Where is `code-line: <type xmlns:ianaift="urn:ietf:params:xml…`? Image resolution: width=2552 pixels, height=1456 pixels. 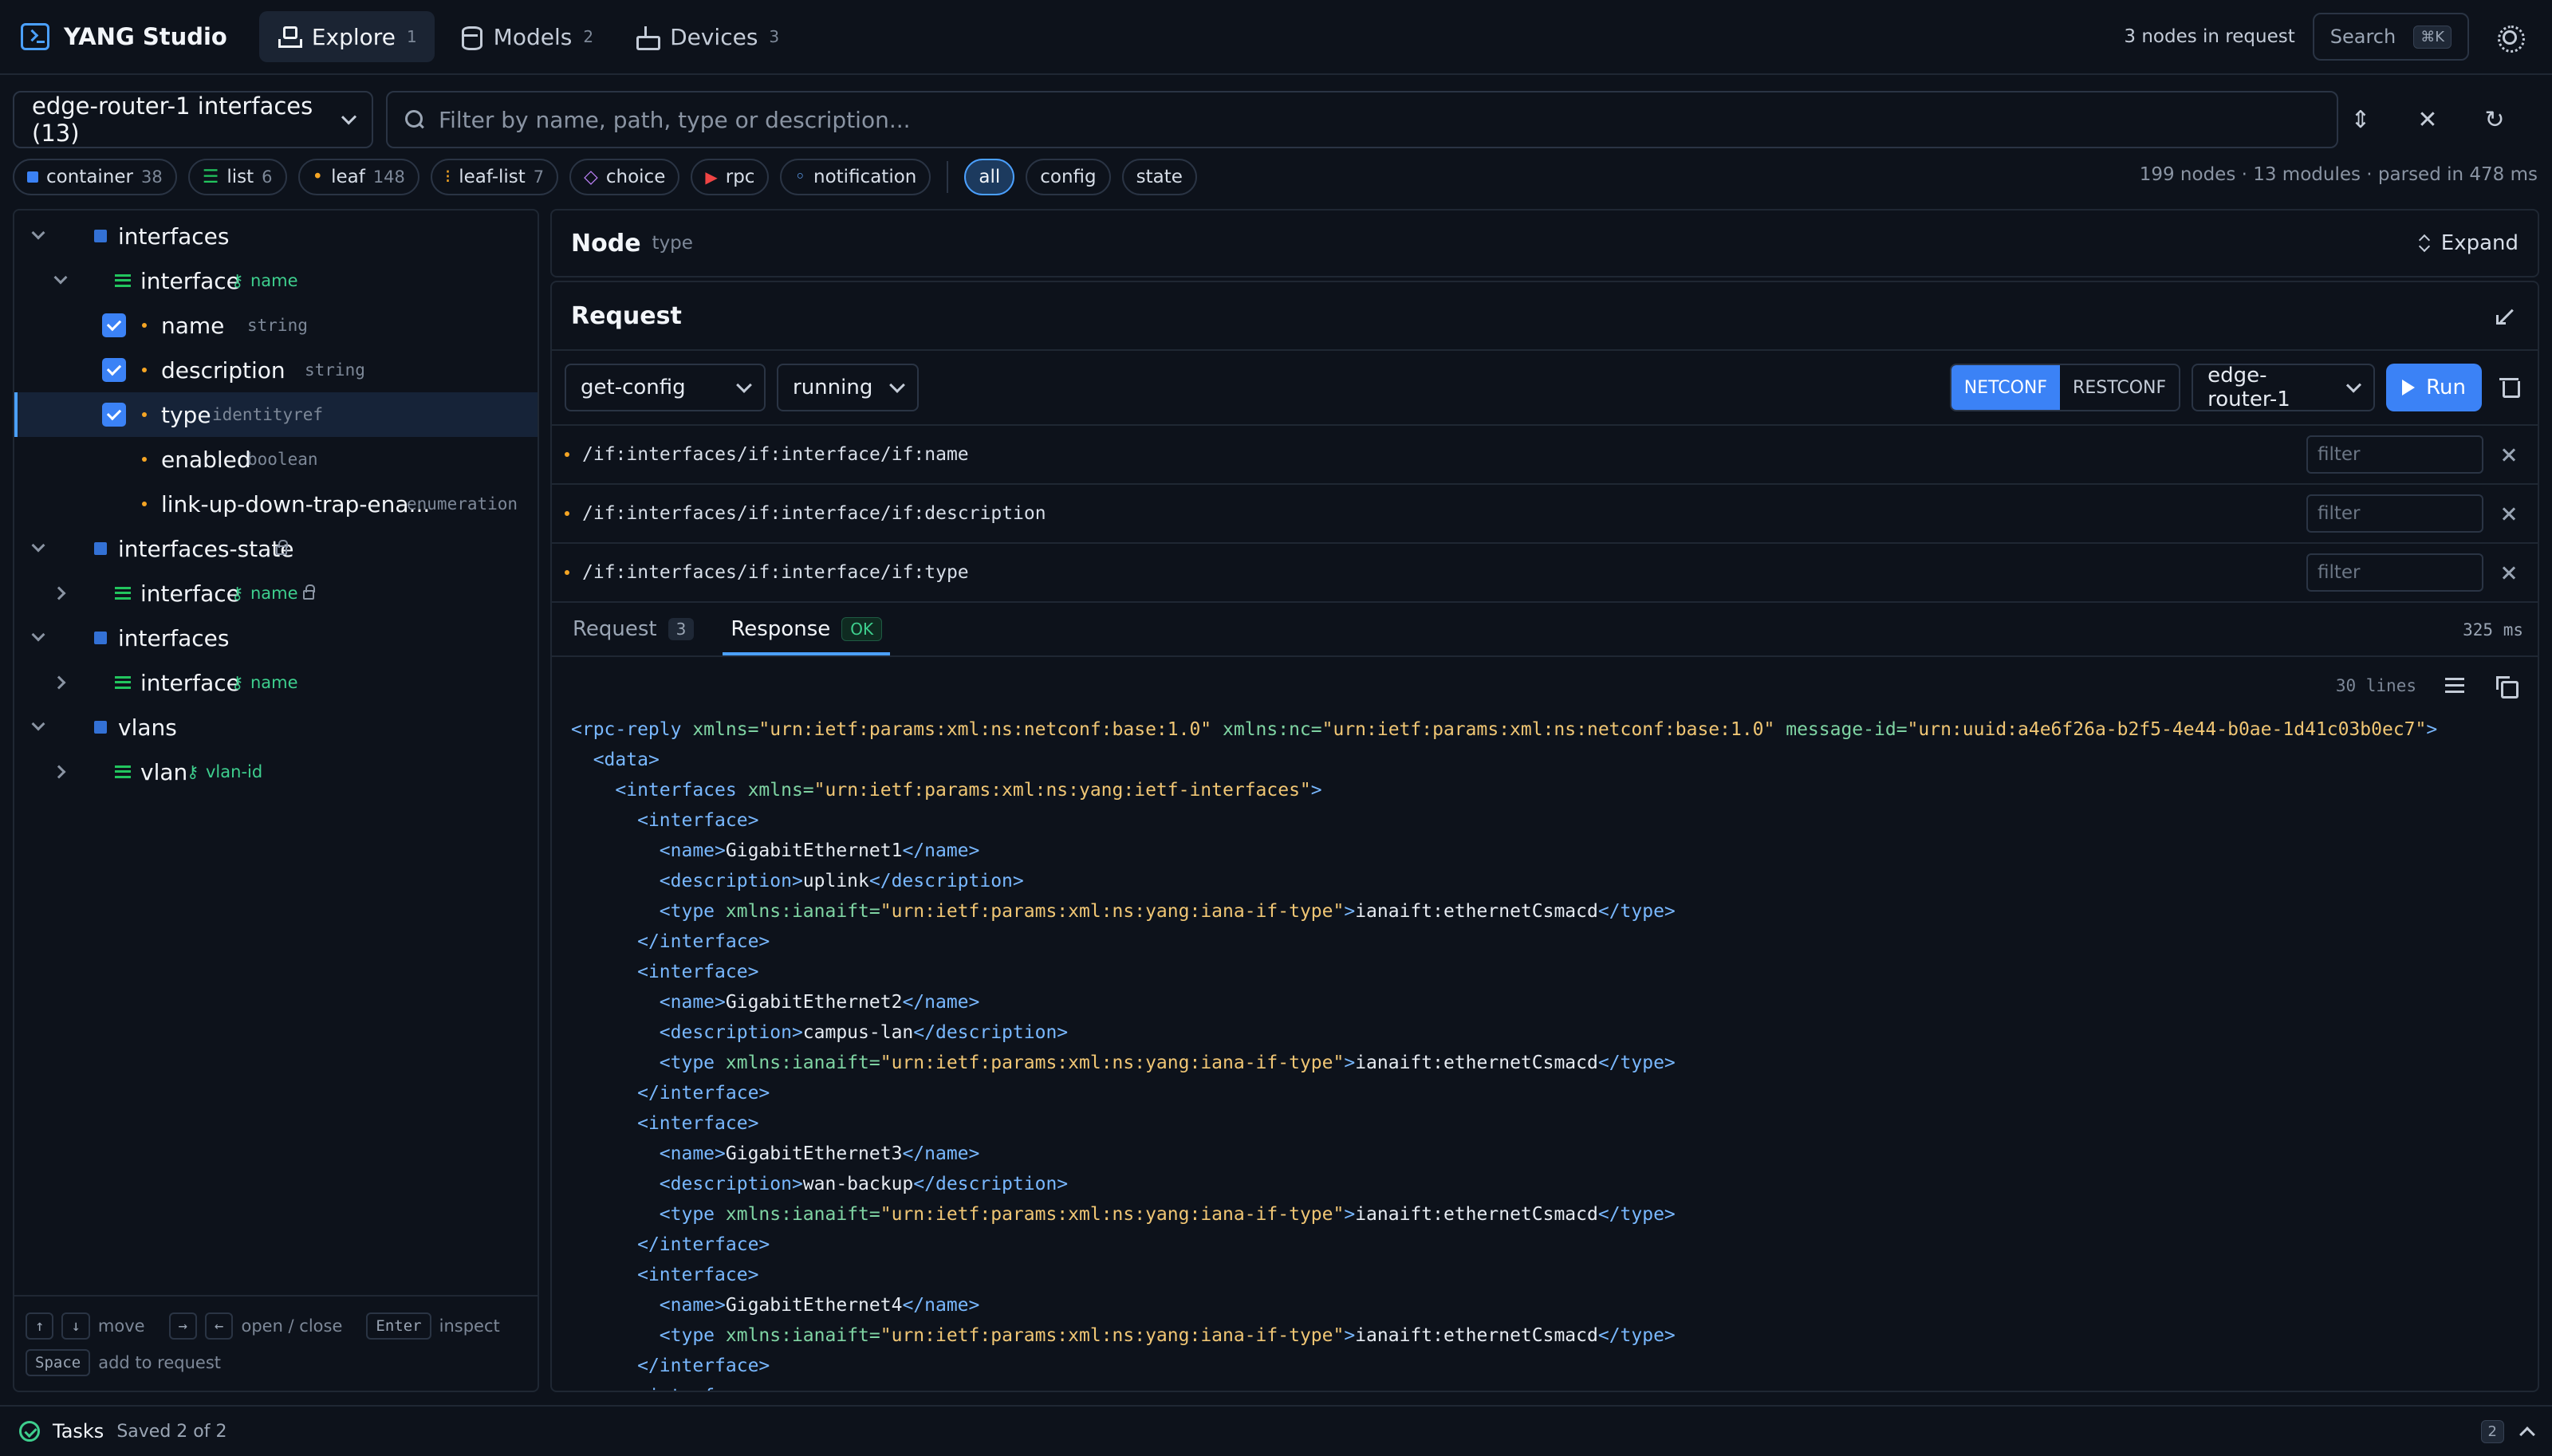
code-line: <type xmlns:ianaift="urn:ietf:params:xml… is located at coordinates (1545, 1063).